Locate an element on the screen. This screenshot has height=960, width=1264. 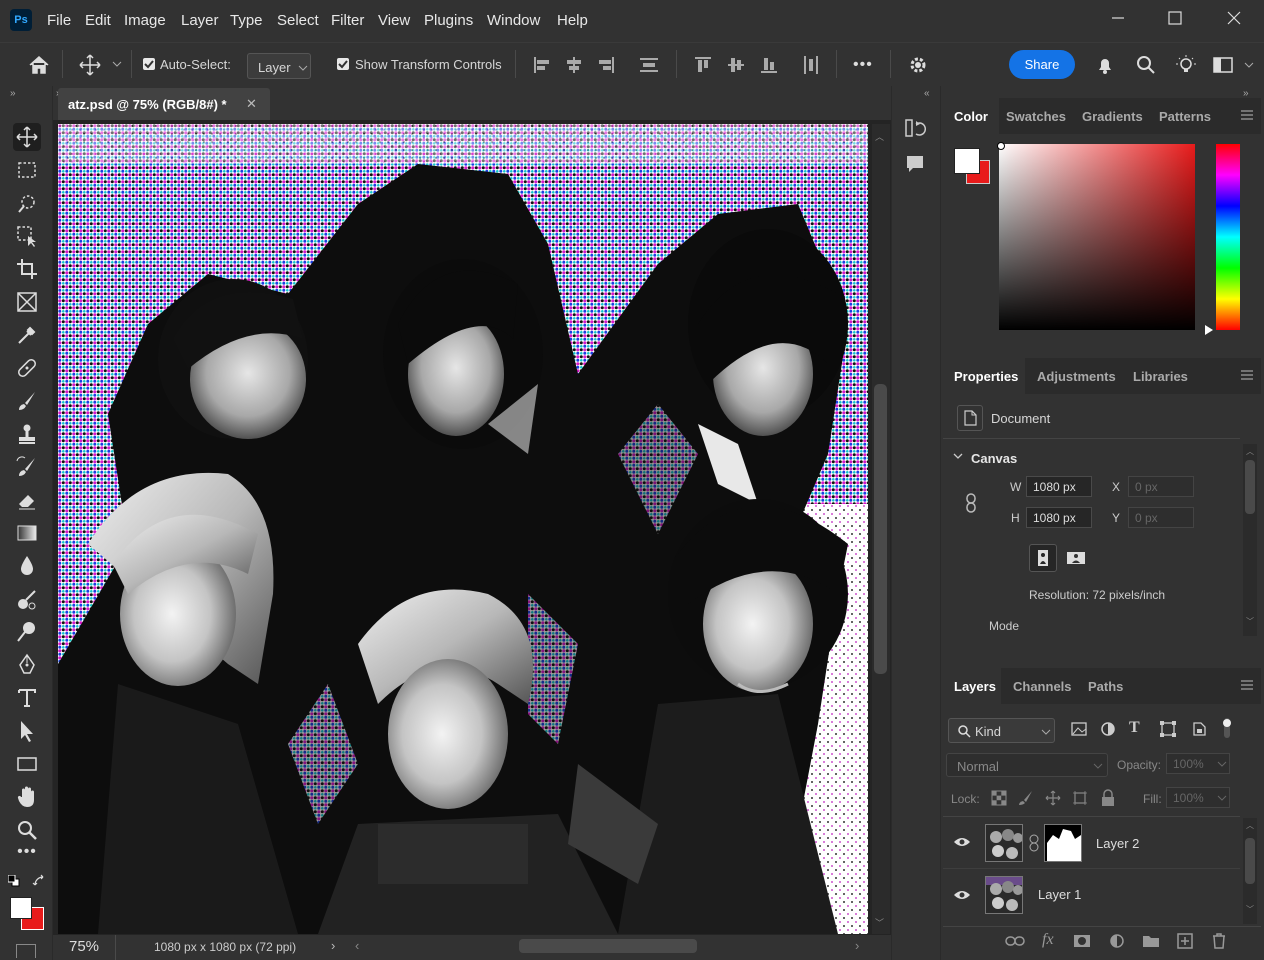
tab-gradients: Gradients is located at coordinates (1112, 116).